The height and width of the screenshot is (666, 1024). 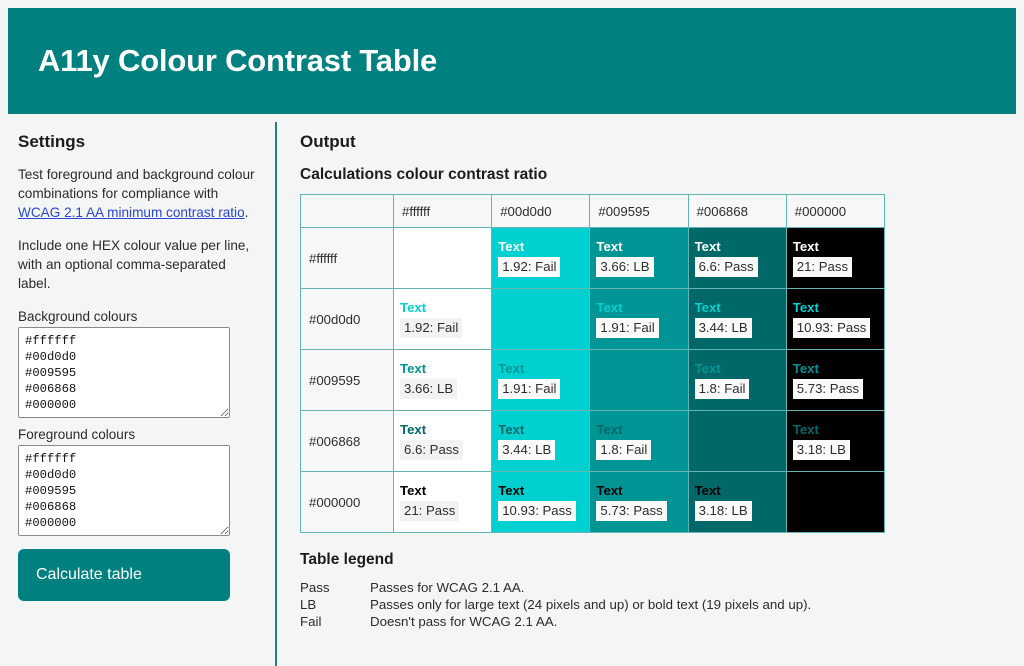 I want to click on foreground-colours-label: Foreground colours, so click(x=77, y=434).